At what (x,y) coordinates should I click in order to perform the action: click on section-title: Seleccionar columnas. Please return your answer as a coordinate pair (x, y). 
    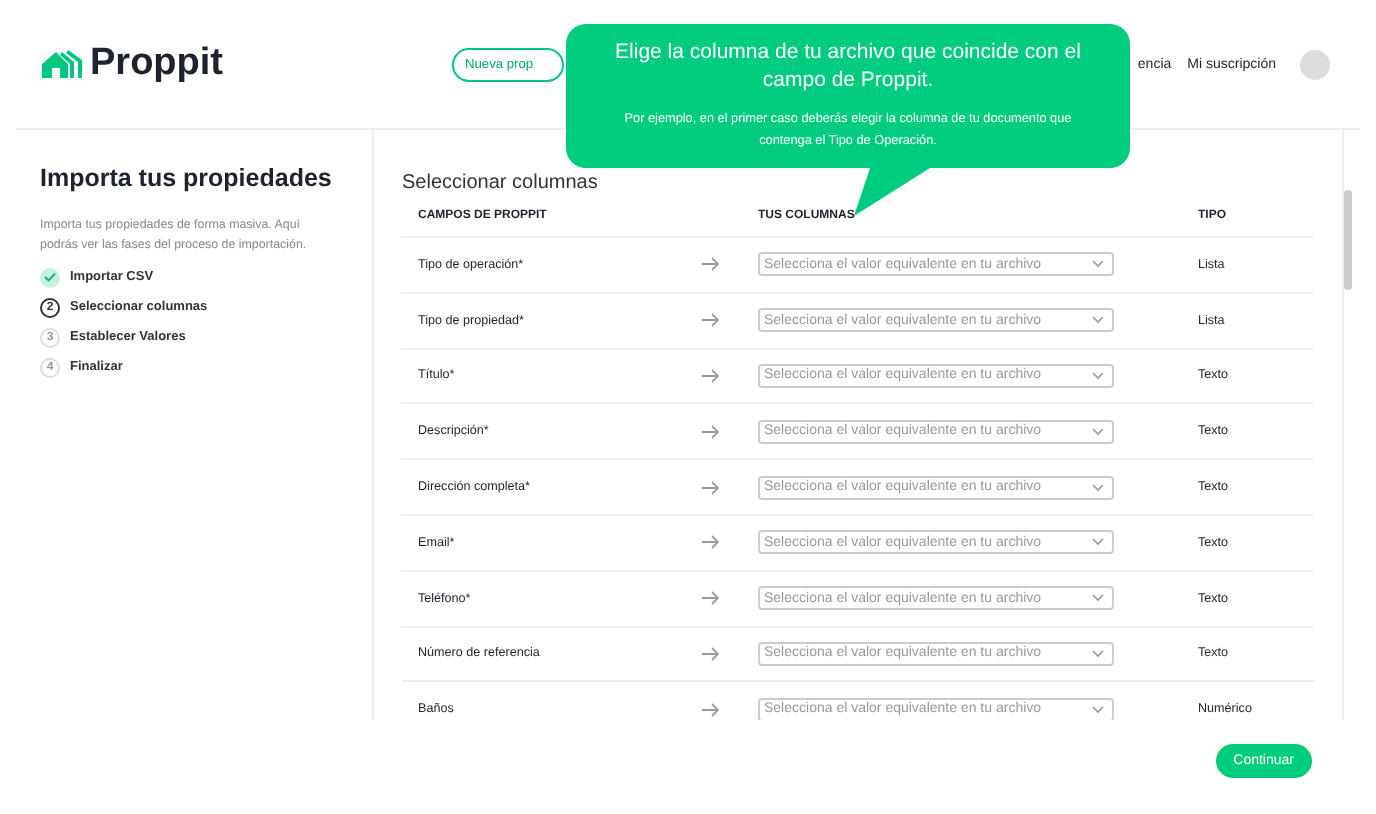
    Looking at the image, I should click on (501, 183).